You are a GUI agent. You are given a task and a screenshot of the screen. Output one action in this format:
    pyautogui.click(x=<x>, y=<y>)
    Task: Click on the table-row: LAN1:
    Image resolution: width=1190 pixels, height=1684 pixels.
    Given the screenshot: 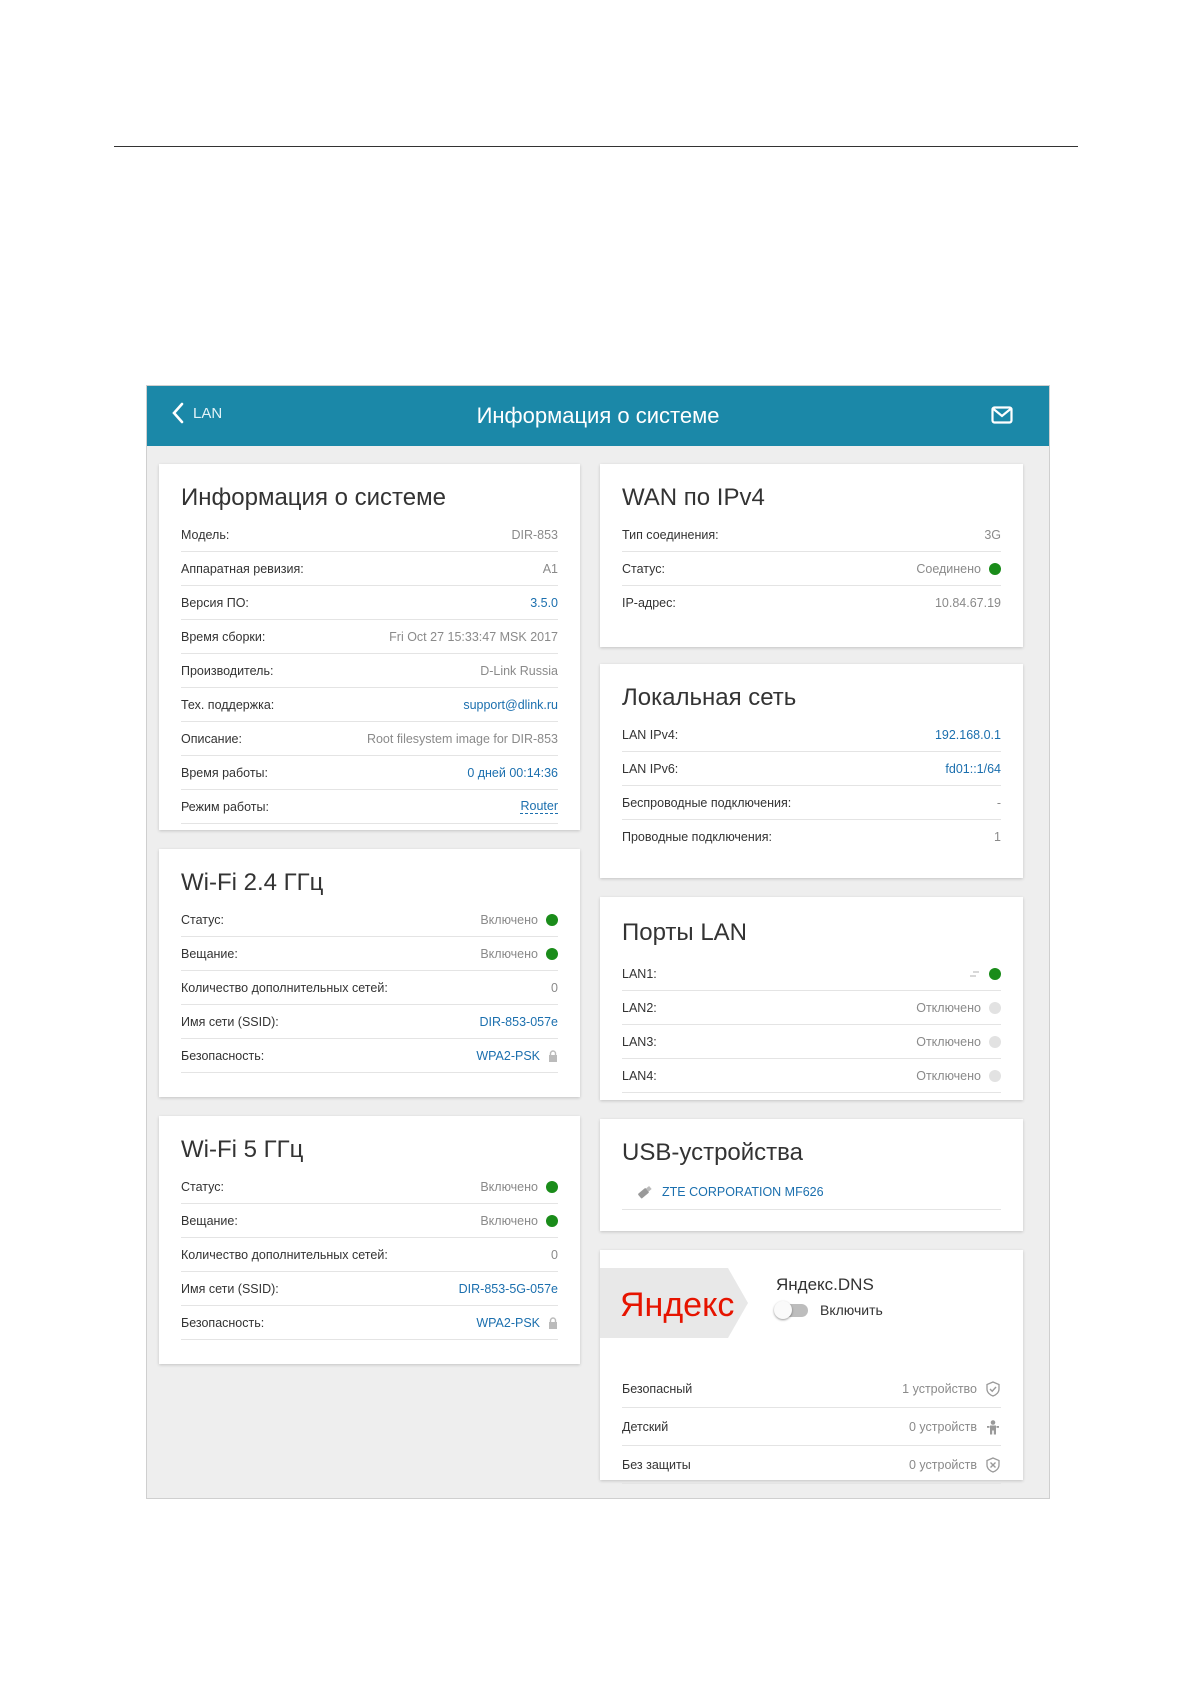 What is the action you would take?
    pyautogui.click(x=811, y=974)
    